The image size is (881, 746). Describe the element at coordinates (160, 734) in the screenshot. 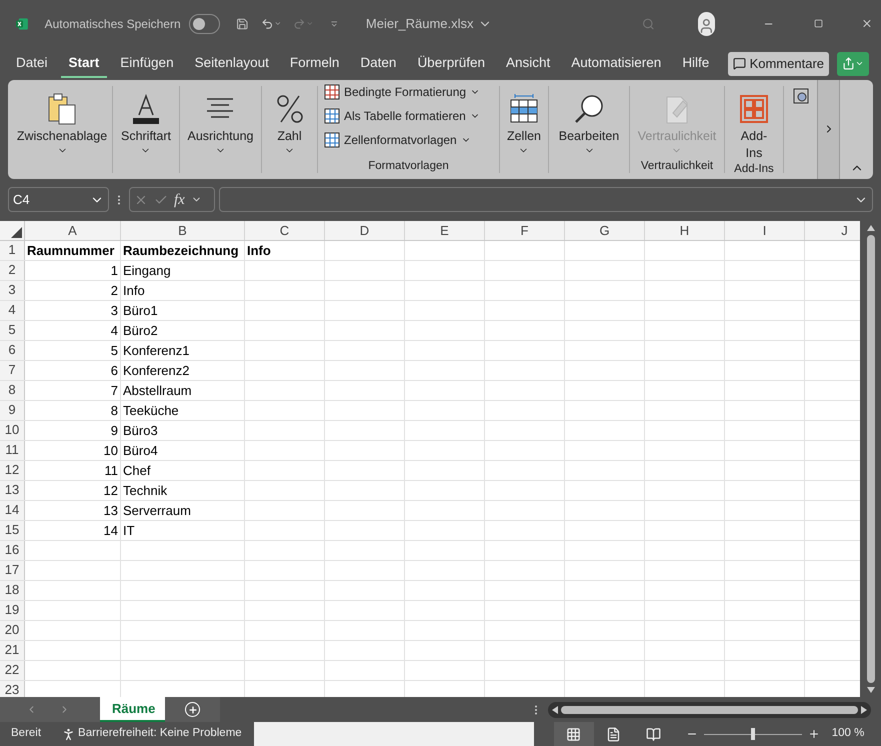

I see `accessibility-status: Barrierefreiheit: Keine Probleme` at that location.